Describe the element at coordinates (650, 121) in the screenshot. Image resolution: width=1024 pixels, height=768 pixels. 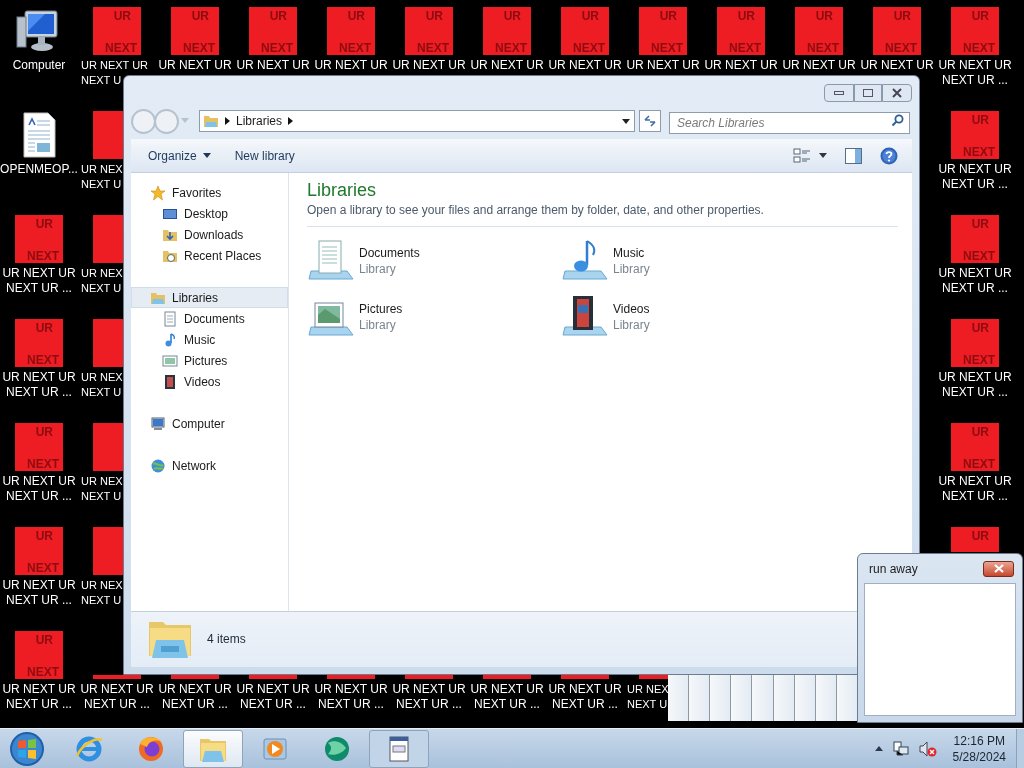
I see `refresh-button` at that location.